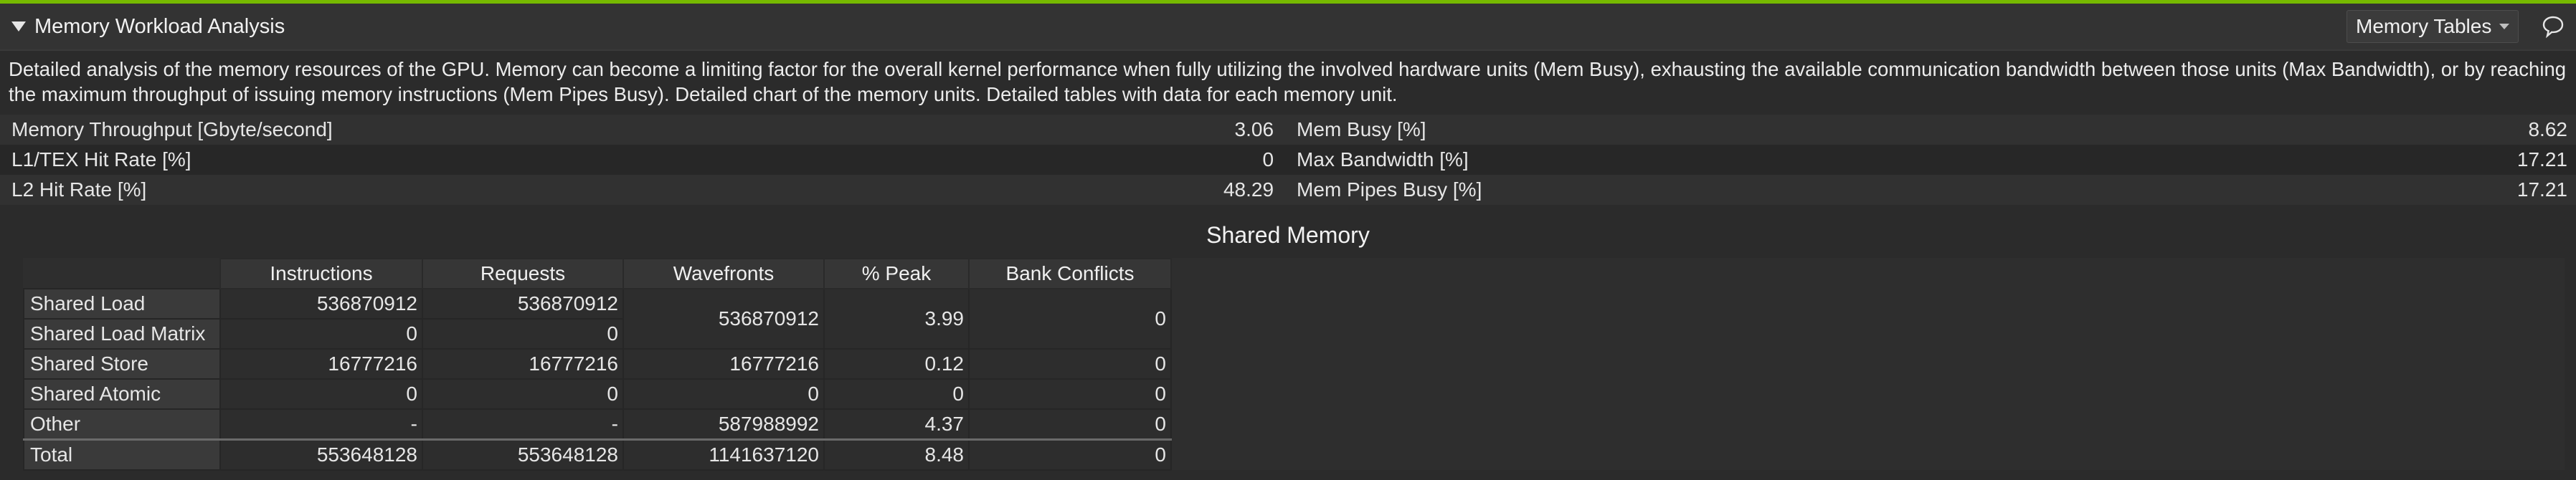  Describe the element at coordinates (122, 394) in the screenshot. I see `row-header: Shared Atomic` at that location.